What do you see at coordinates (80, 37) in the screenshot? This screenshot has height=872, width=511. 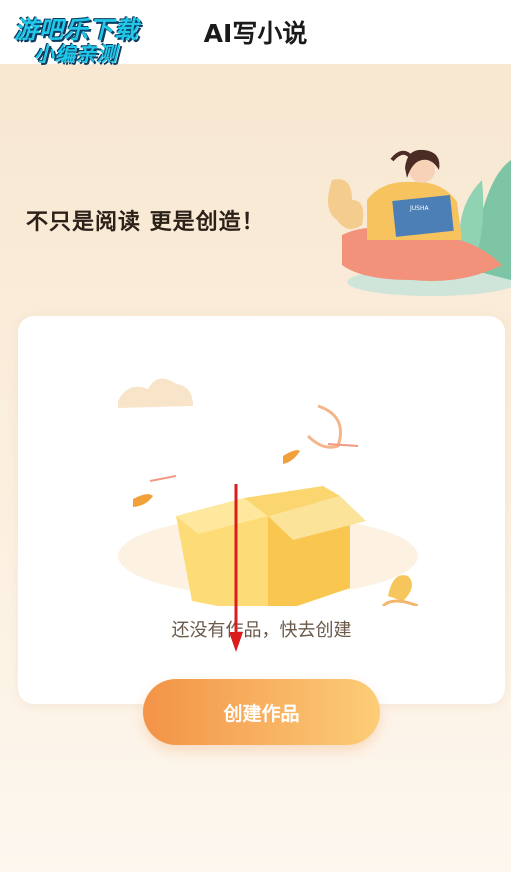 I see `watermark-logo: 游吧乐下载 小编亲测` at bounding box center [80, 37].